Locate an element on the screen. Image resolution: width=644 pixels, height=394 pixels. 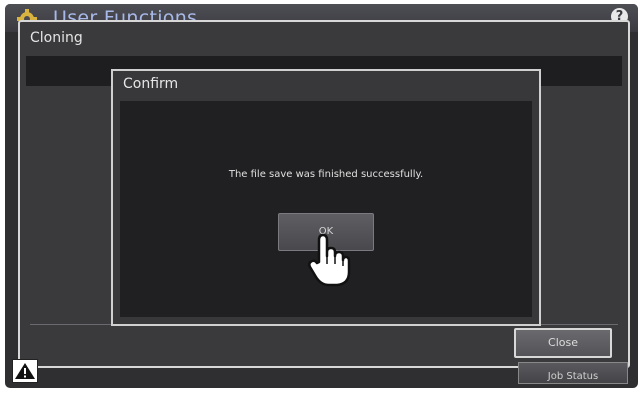
dialog-message: The file save was finished successfully. is located at coordinates (326, 174).